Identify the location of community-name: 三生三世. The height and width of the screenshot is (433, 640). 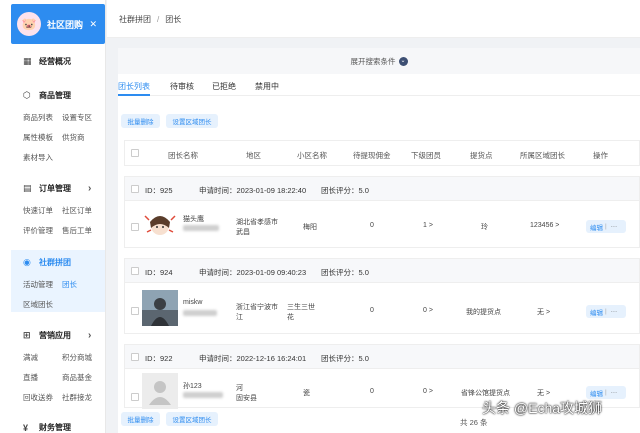
(301, 307).